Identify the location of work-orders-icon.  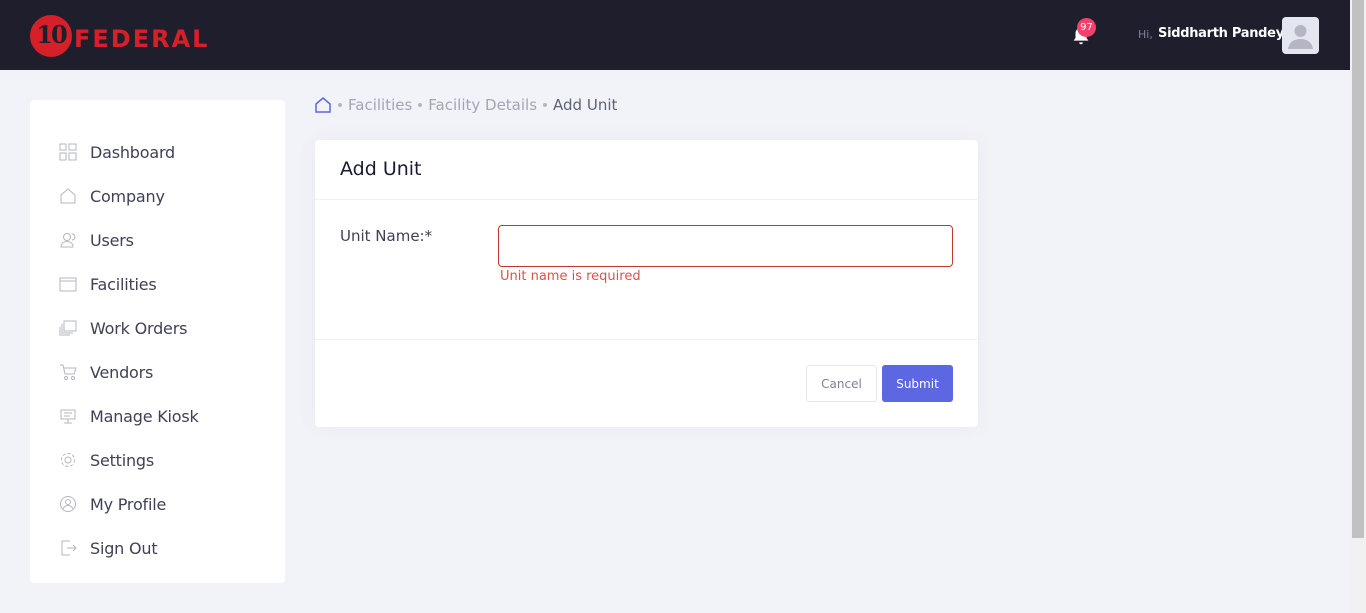
(68, 328).